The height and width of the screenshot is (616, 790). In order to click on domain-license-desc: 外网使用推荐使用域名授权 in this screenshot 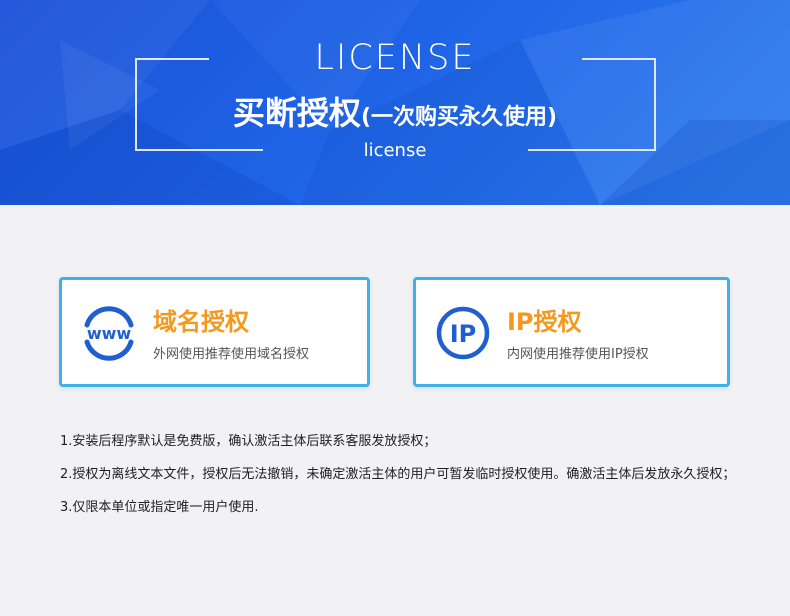, I will do `click(231, 354)`.